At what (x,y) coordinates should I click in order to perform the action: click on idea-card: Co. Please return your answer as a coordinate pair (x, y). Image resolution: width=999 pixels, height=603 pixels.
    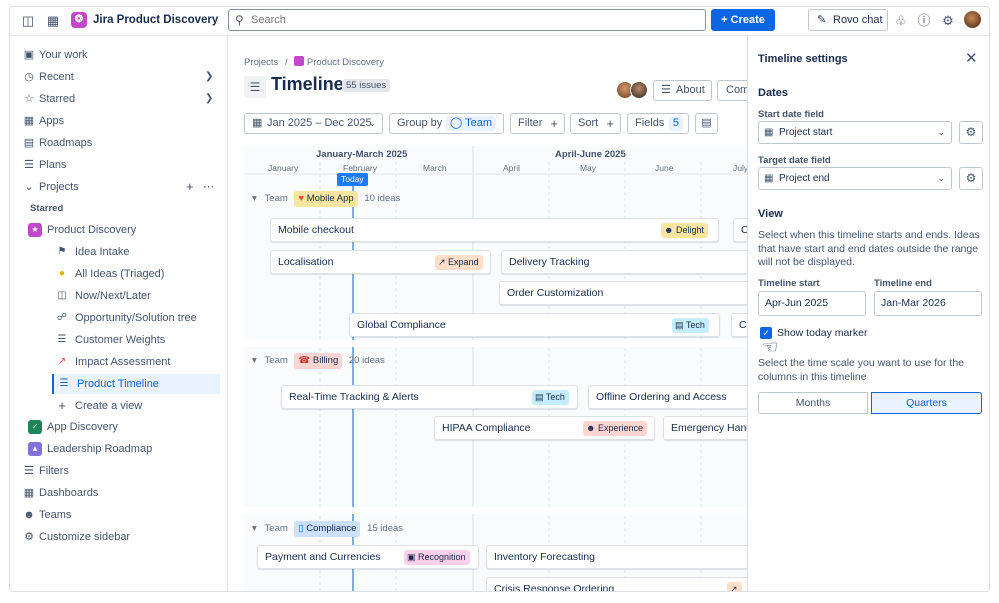
    Looking at the image, I should click on (739, 325).